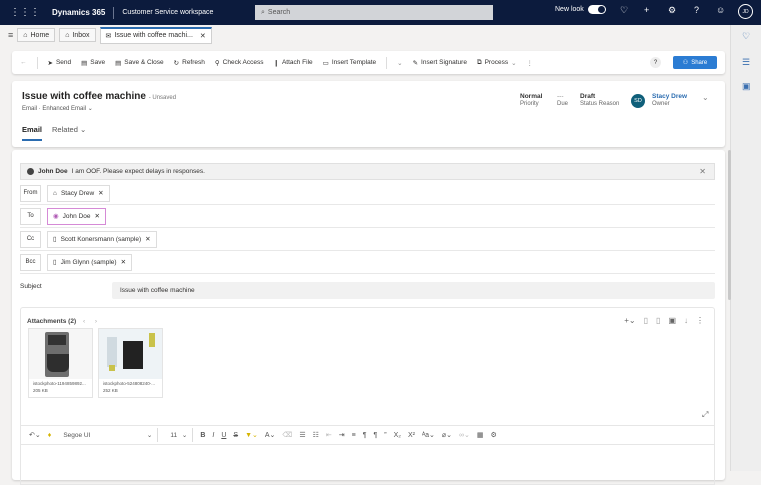  I want to click on link-icon: ⌀⌄, so click(447, 435).